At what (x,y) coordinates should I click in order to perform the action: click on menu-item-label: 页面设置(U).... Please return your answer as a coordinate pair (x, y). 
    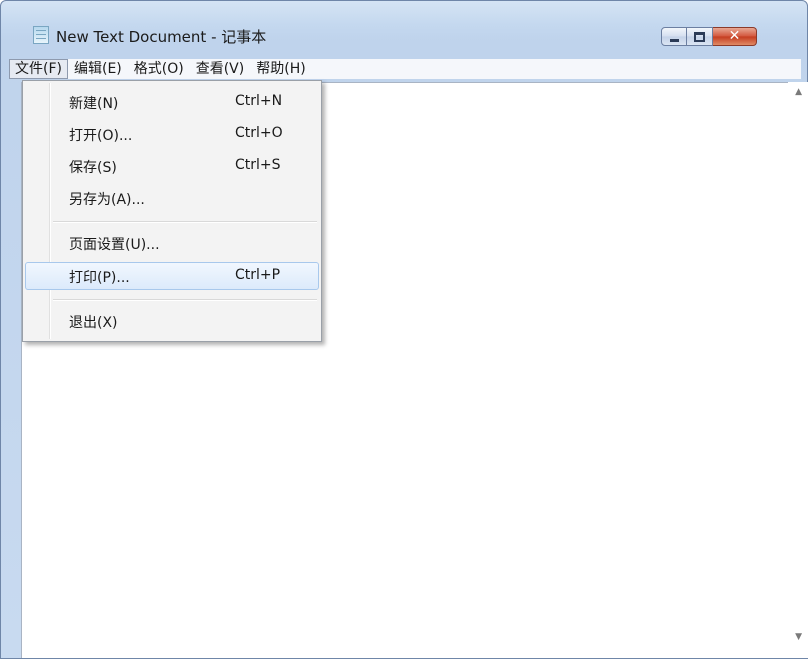
    Looking at the image, I should click on (114, 245).